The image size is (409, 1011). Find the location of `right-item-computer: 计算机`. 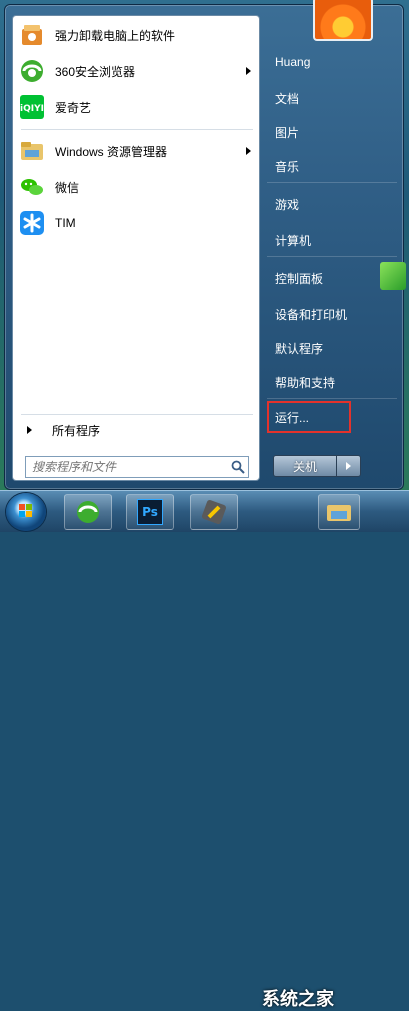

right-item-computer: 计算机 is located at coordinates (332, 240).